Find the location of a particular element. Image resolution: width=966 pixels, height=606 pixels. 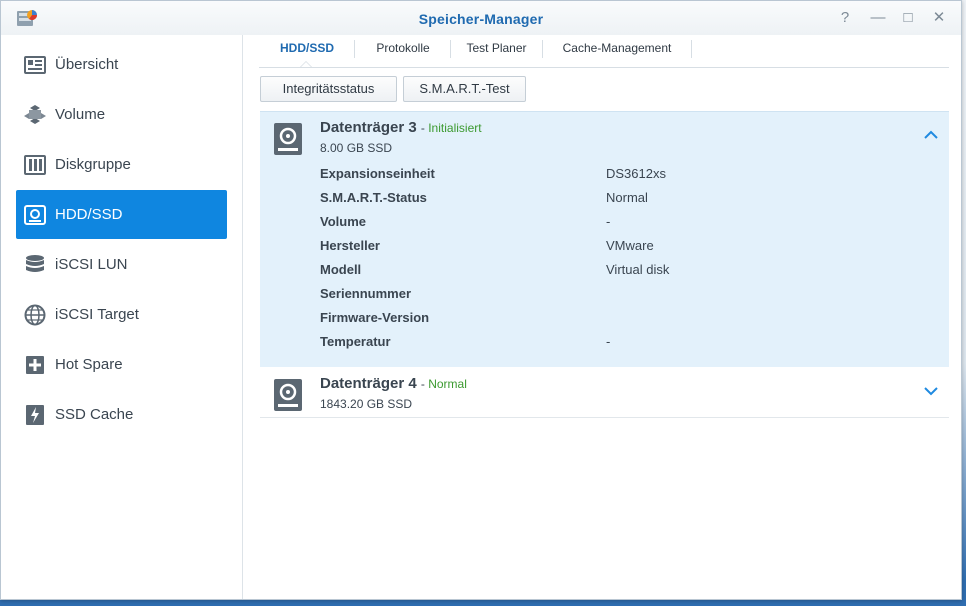

sidebar-item-label: iSCSI LUN is located at coordinates (91, 264).